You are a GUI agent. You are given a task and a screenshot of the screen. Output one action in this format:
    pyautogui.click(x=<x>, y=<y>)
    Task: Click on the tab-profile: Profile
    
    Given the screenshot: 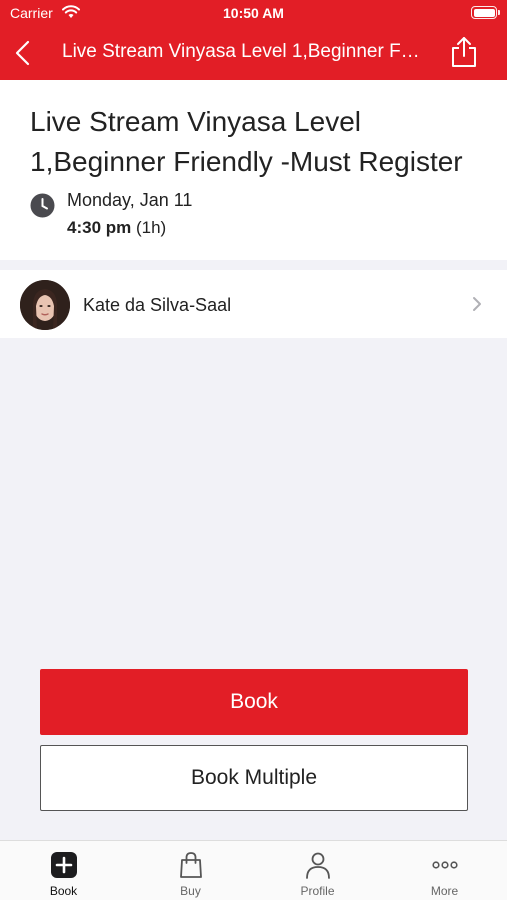 What is the action you would take?
    pyautogui.click(x=317, y=870)
    